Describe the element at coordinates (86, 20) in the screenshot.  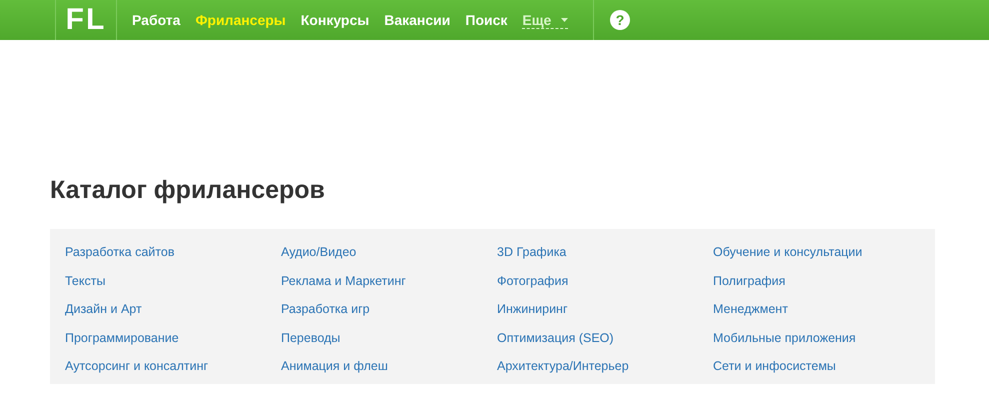
I see `logo: FL` at that location.